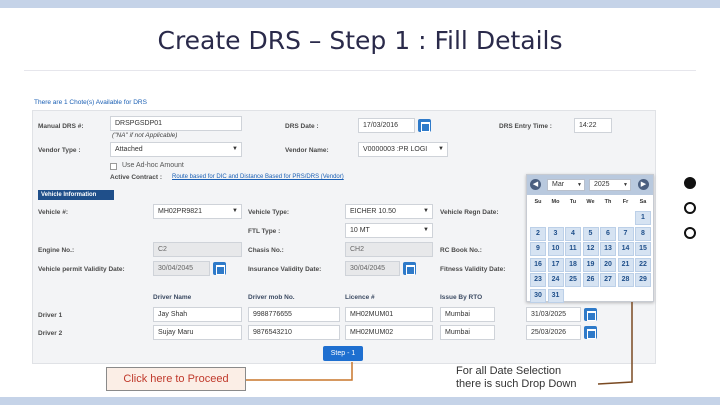 The width and height of the screenshot is (720, 405). Describe the element at coordinates (615, 343) in the screenshot. I see `date-note-connector-line` at that location.